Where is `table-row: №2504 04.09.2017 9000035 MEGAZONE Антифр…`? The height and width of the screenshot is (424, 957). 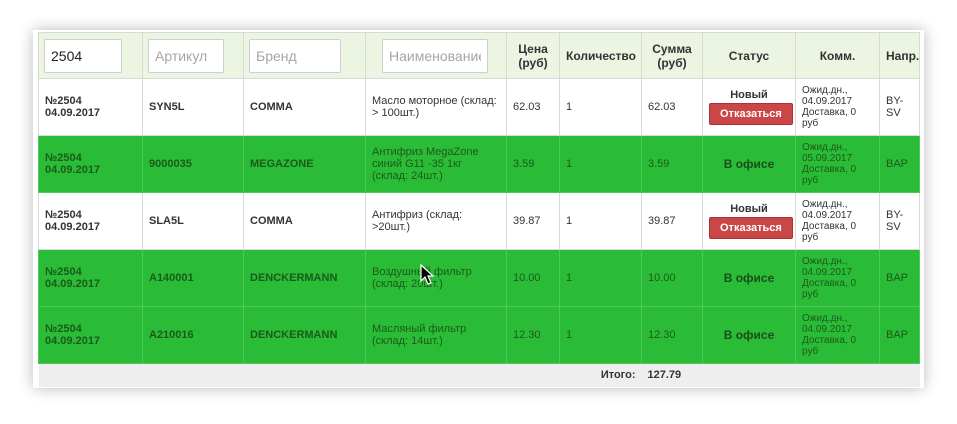
table-row: №2504 04.09.2017 9000035 MEGAZONE Антифр… is located at coordinates (479, 164).